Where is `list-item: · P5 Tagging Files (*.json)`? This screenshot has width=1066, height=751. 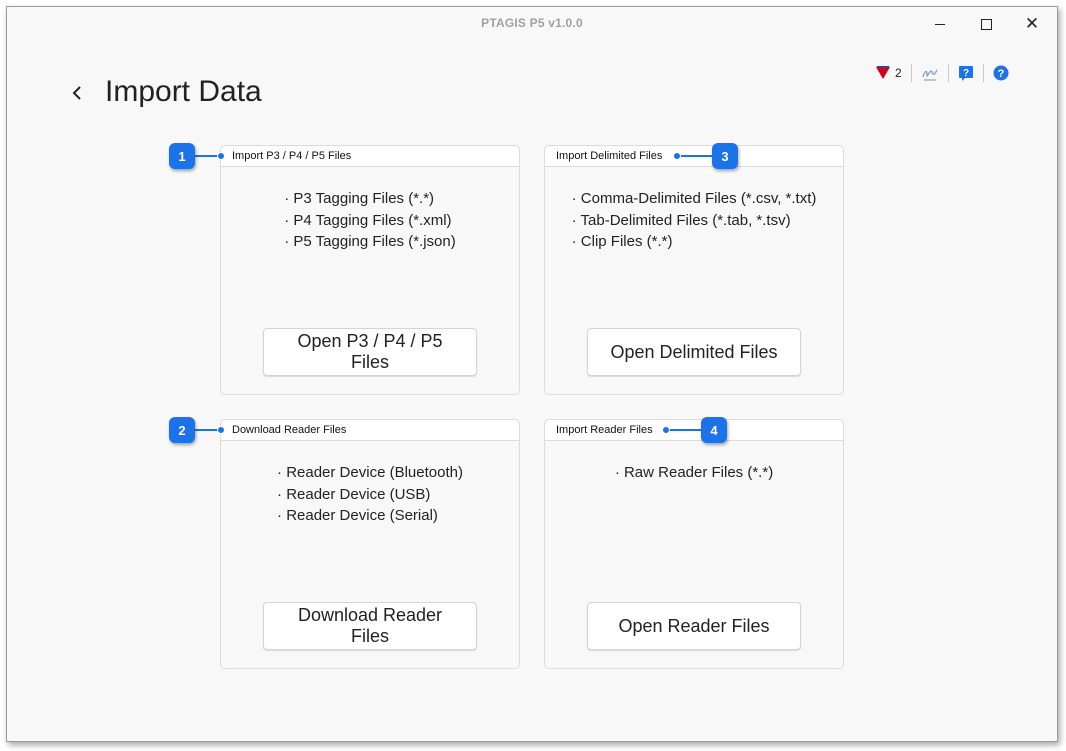 list-item: · P5 Tagging Files (*.json) is located at coordinates (370, 241).